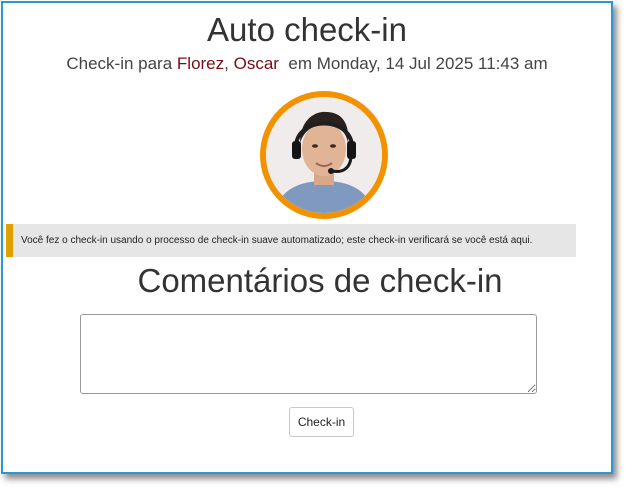 The width and height of the screenshot is (626, 489). I want to click on subtitle-prefix: Check-in para, so click(119, 63).